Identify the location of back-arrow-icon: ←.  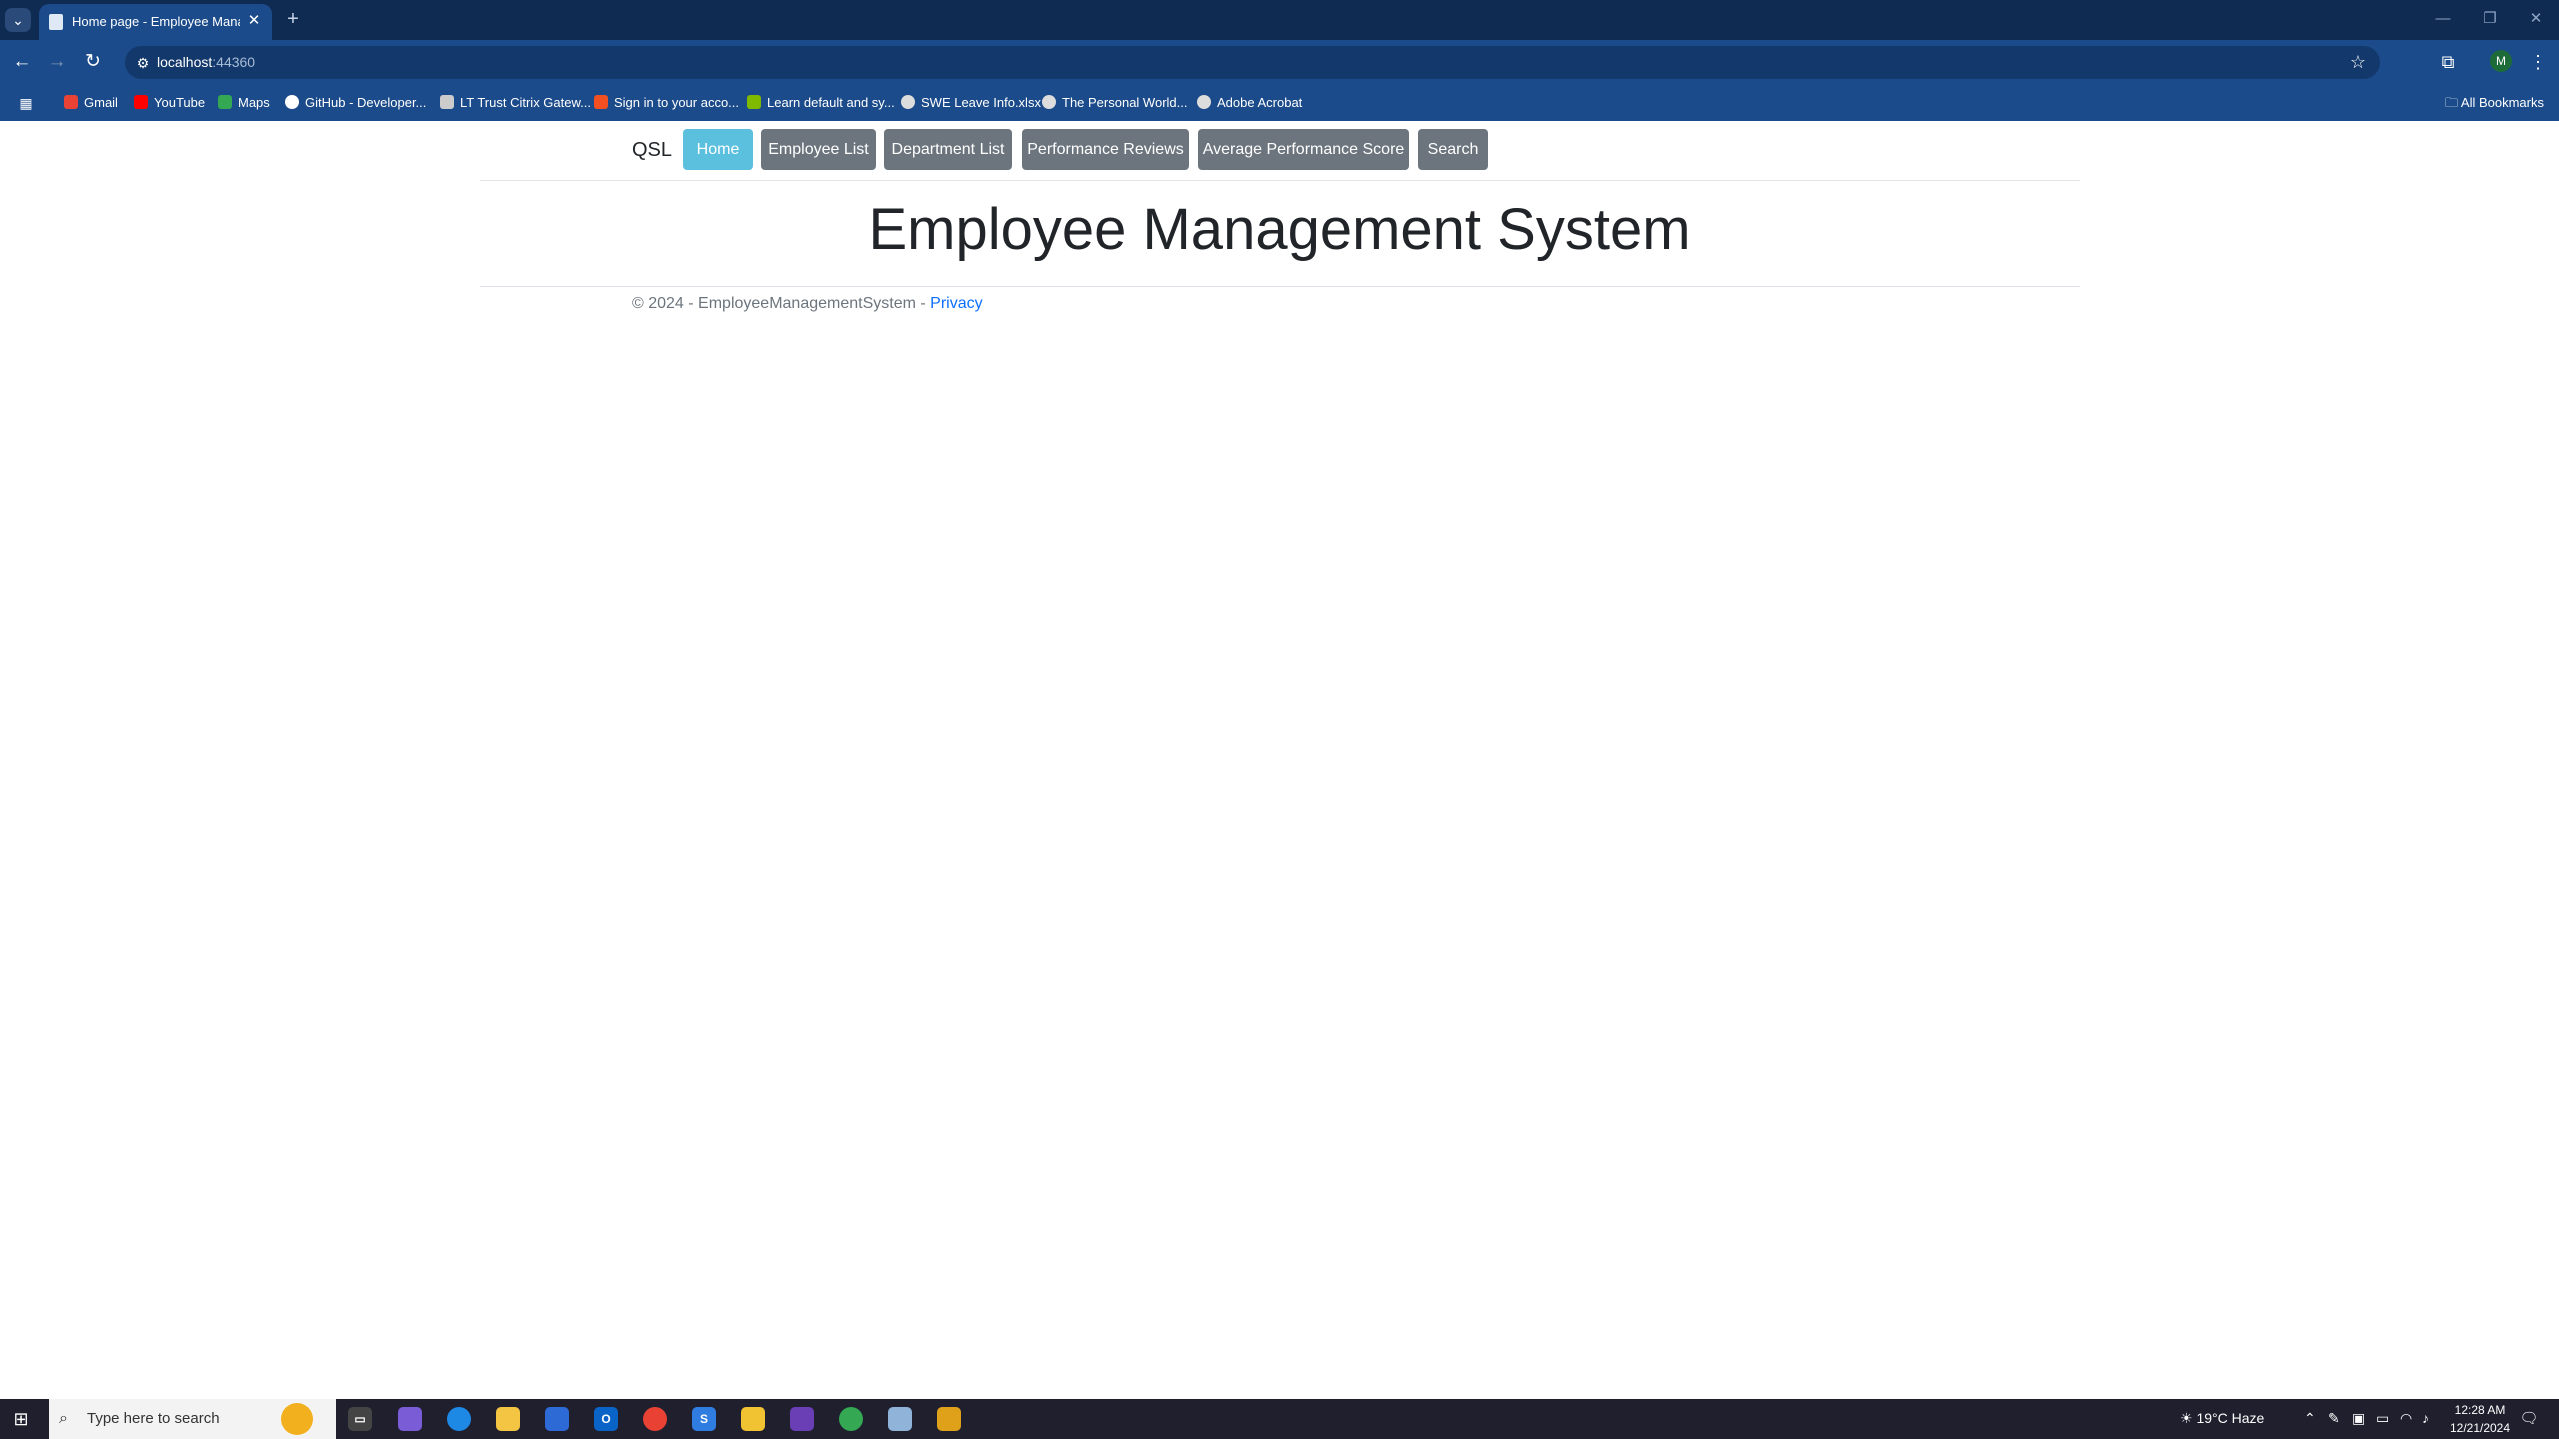
(22, 62).